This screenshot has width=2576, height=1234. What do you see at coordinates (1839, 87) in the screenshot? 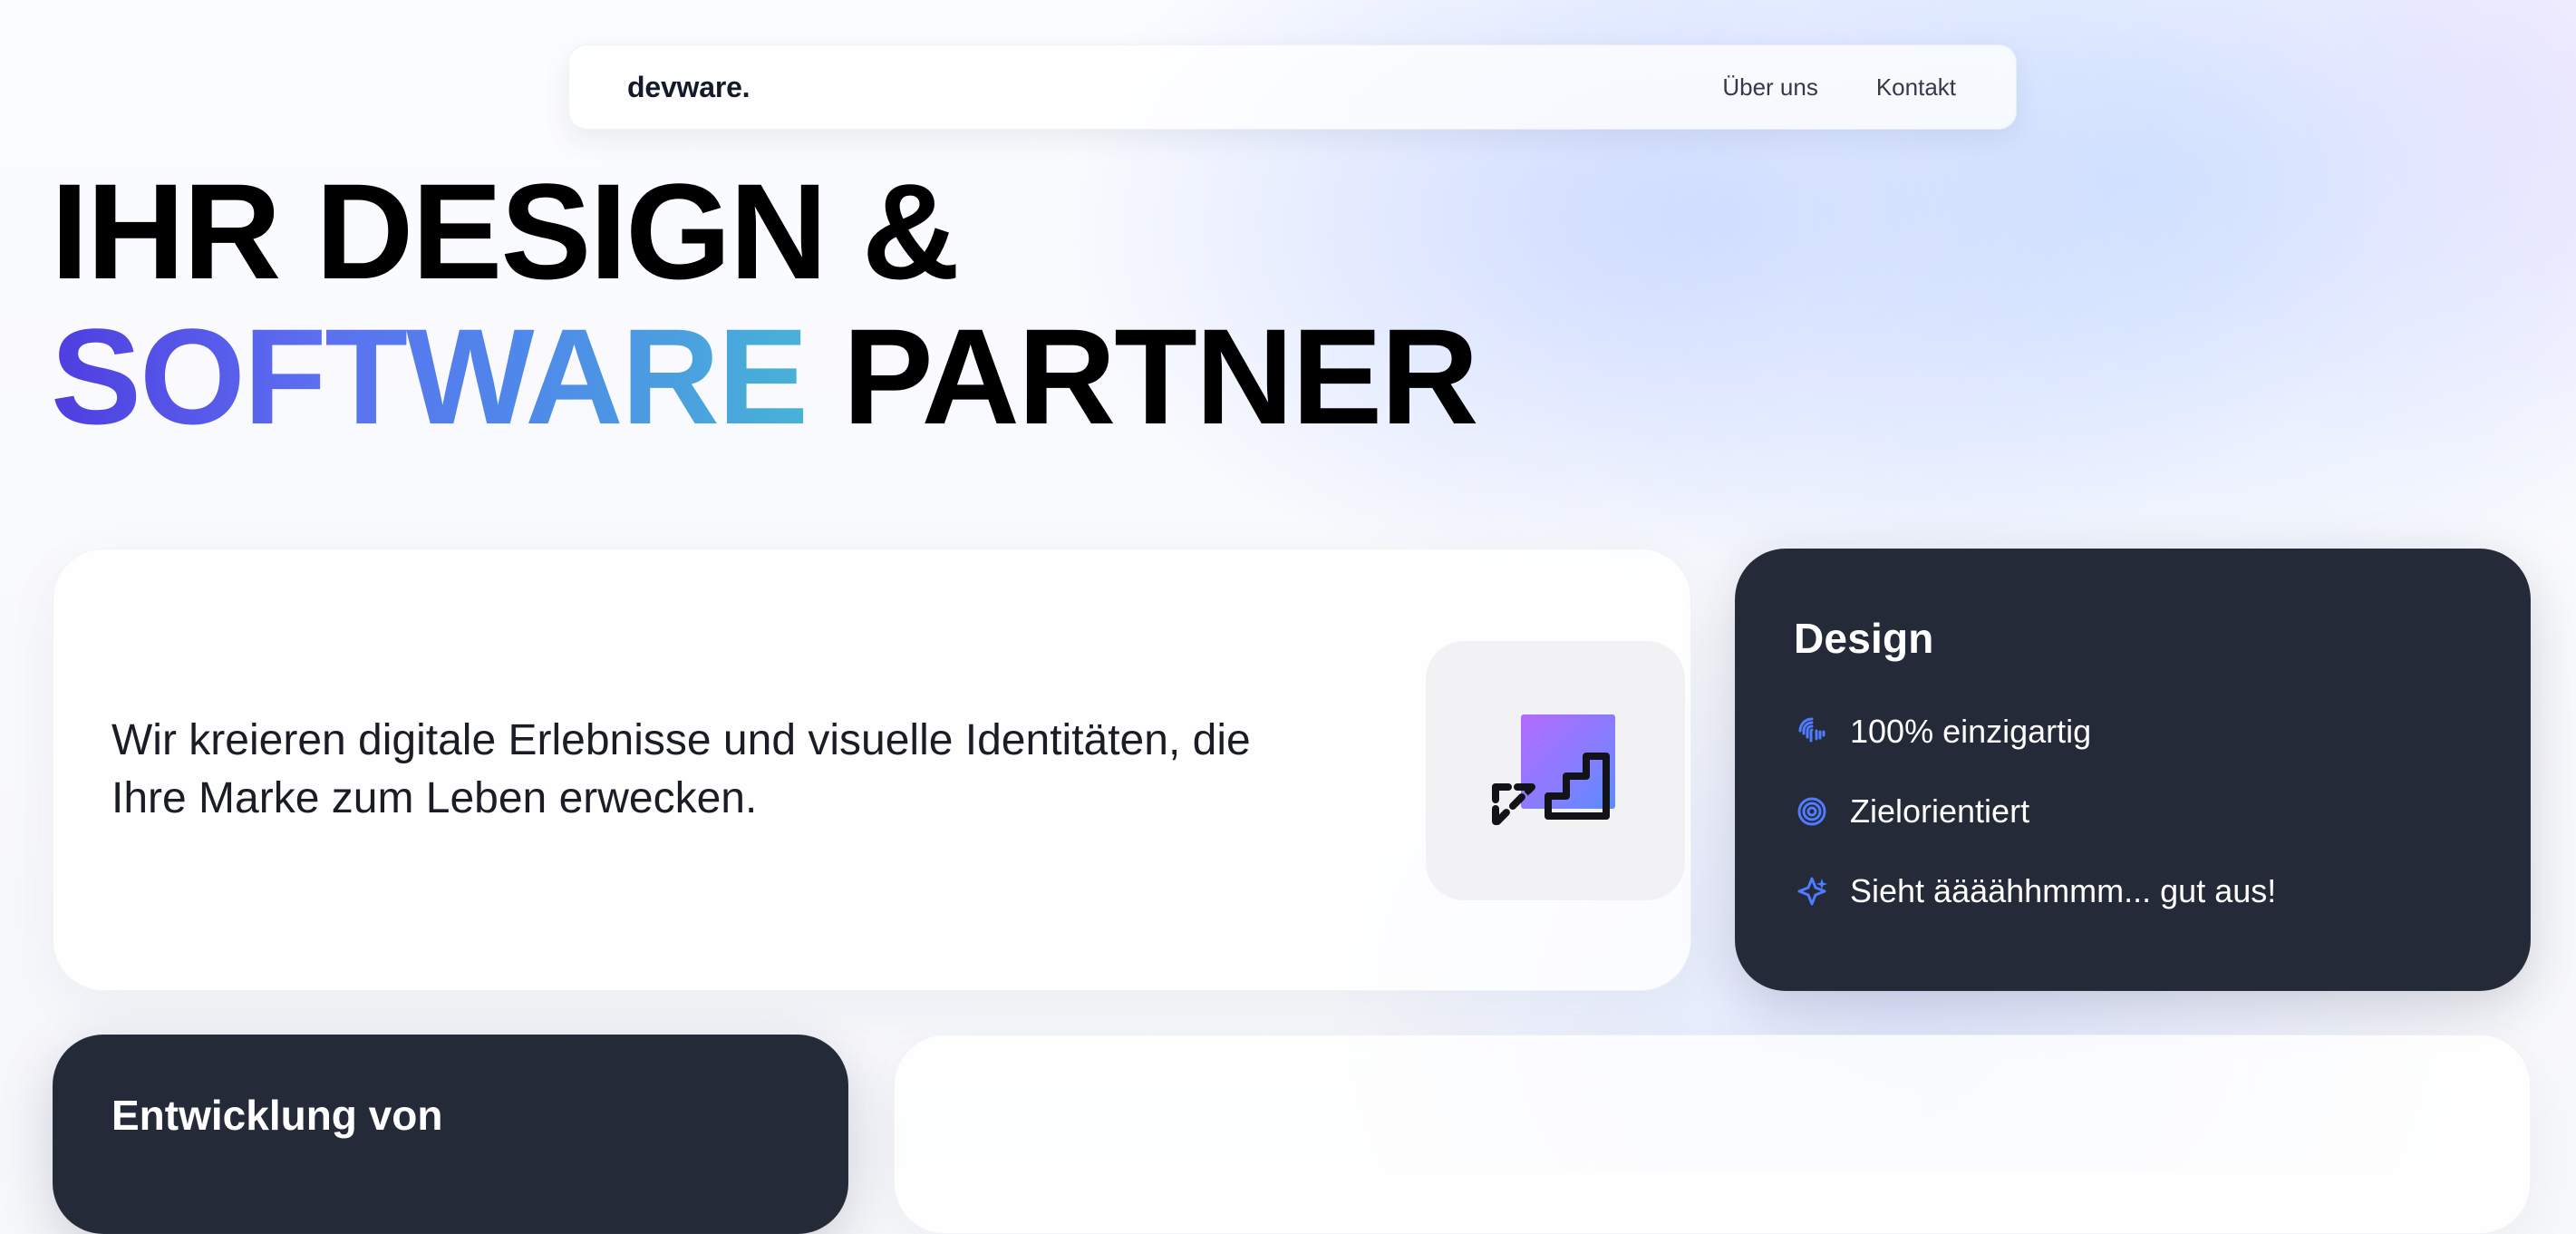
I see `nav-links: Über uns Kontakt` at bounding box center [1839, 87].